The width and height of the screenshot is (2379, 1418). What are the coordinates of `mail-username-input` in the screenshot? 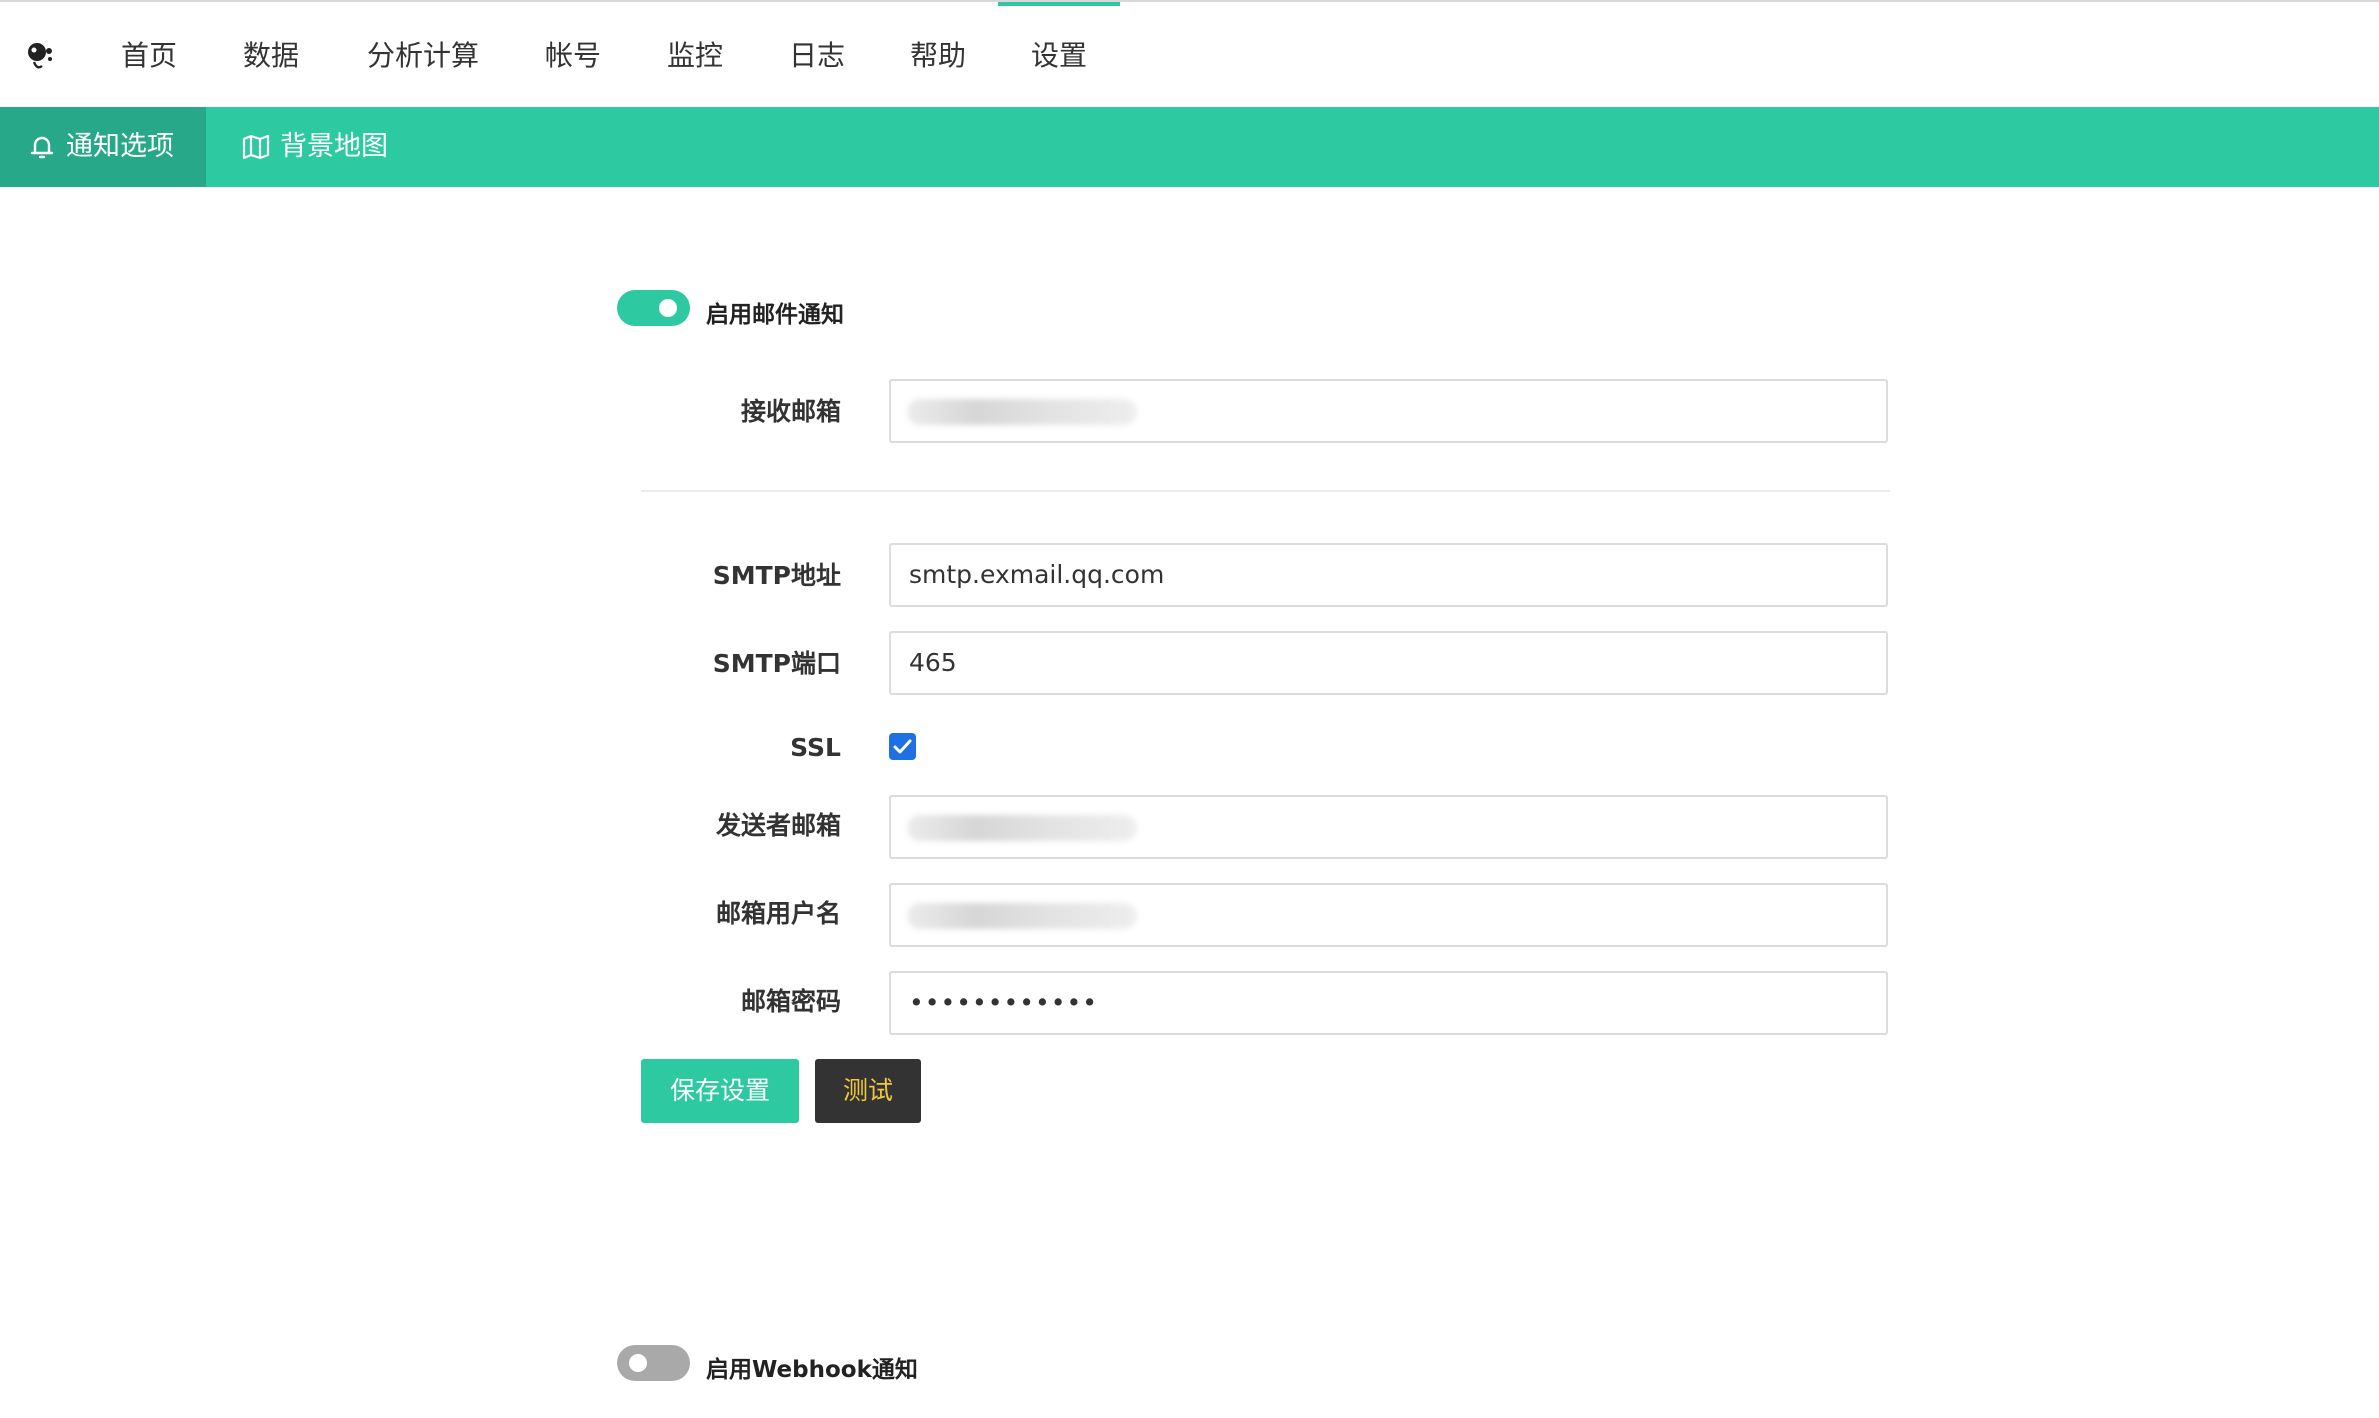 It's located at (1388, 915).